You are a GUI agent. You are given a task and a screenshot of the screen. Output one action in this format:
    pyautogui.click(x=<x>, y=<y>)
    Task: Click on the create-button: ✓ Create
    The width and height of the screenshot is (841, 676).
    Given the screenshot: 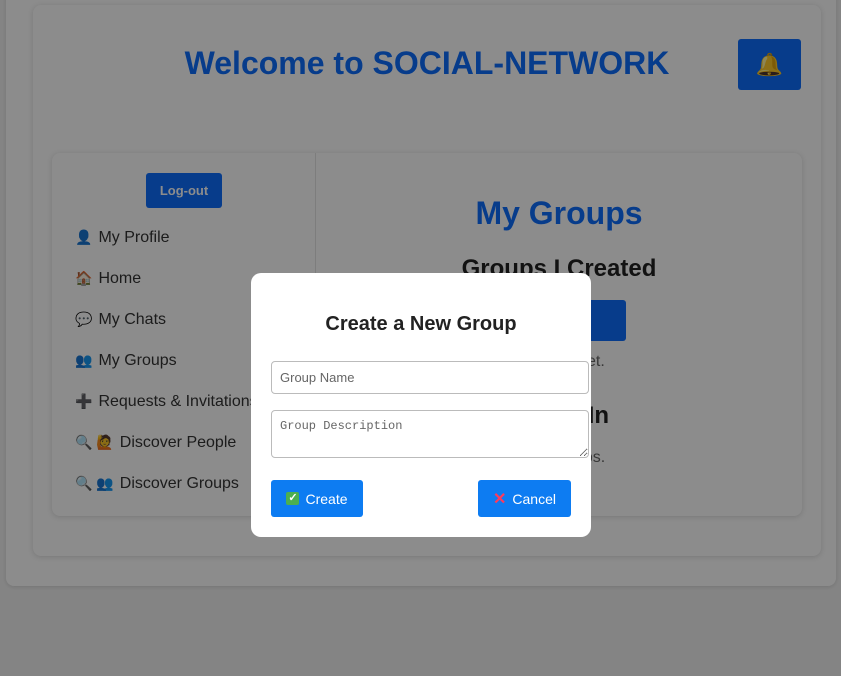 What is the action you would take?
    pyautogui.click(x=317, y=498)
    